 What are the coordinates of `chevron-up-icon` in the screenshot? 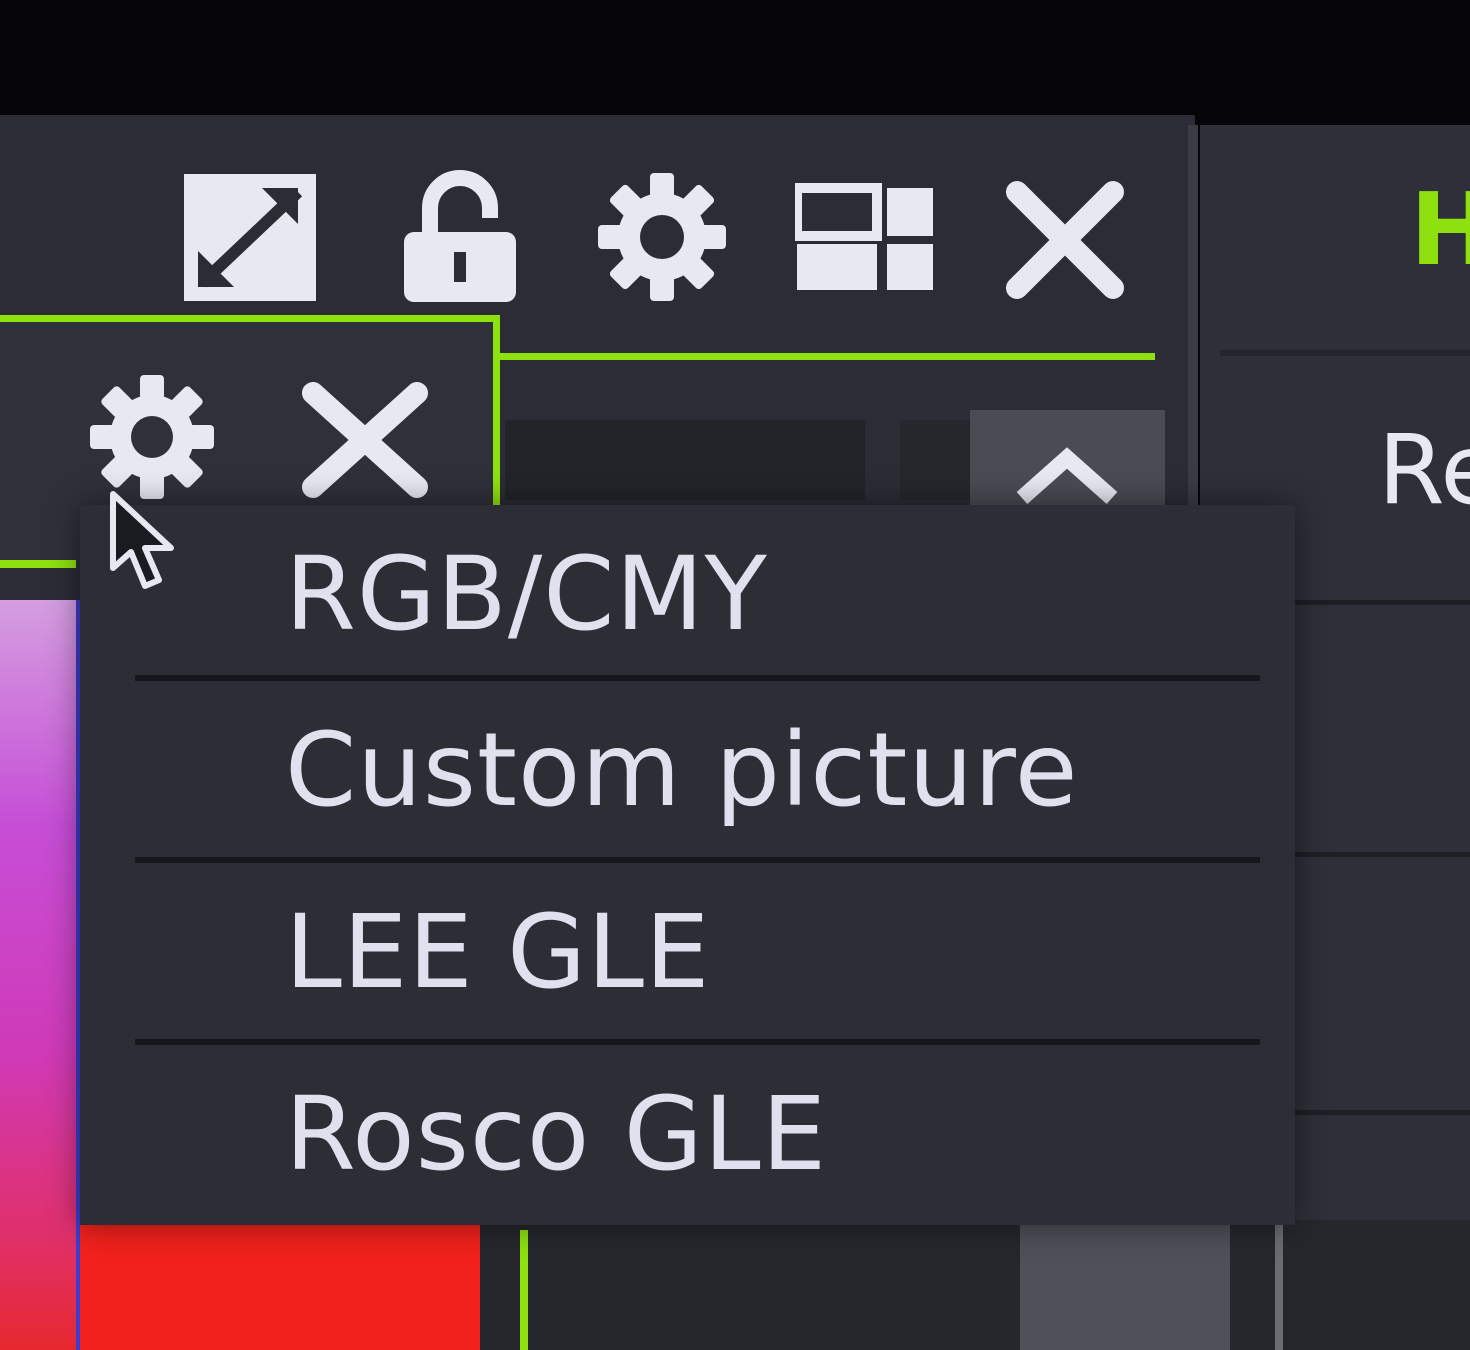 It's located at (1067, 475).